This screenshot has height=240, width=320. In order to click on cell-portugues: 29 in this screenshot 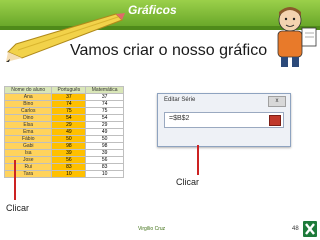, I will do `click(69, 125)`.